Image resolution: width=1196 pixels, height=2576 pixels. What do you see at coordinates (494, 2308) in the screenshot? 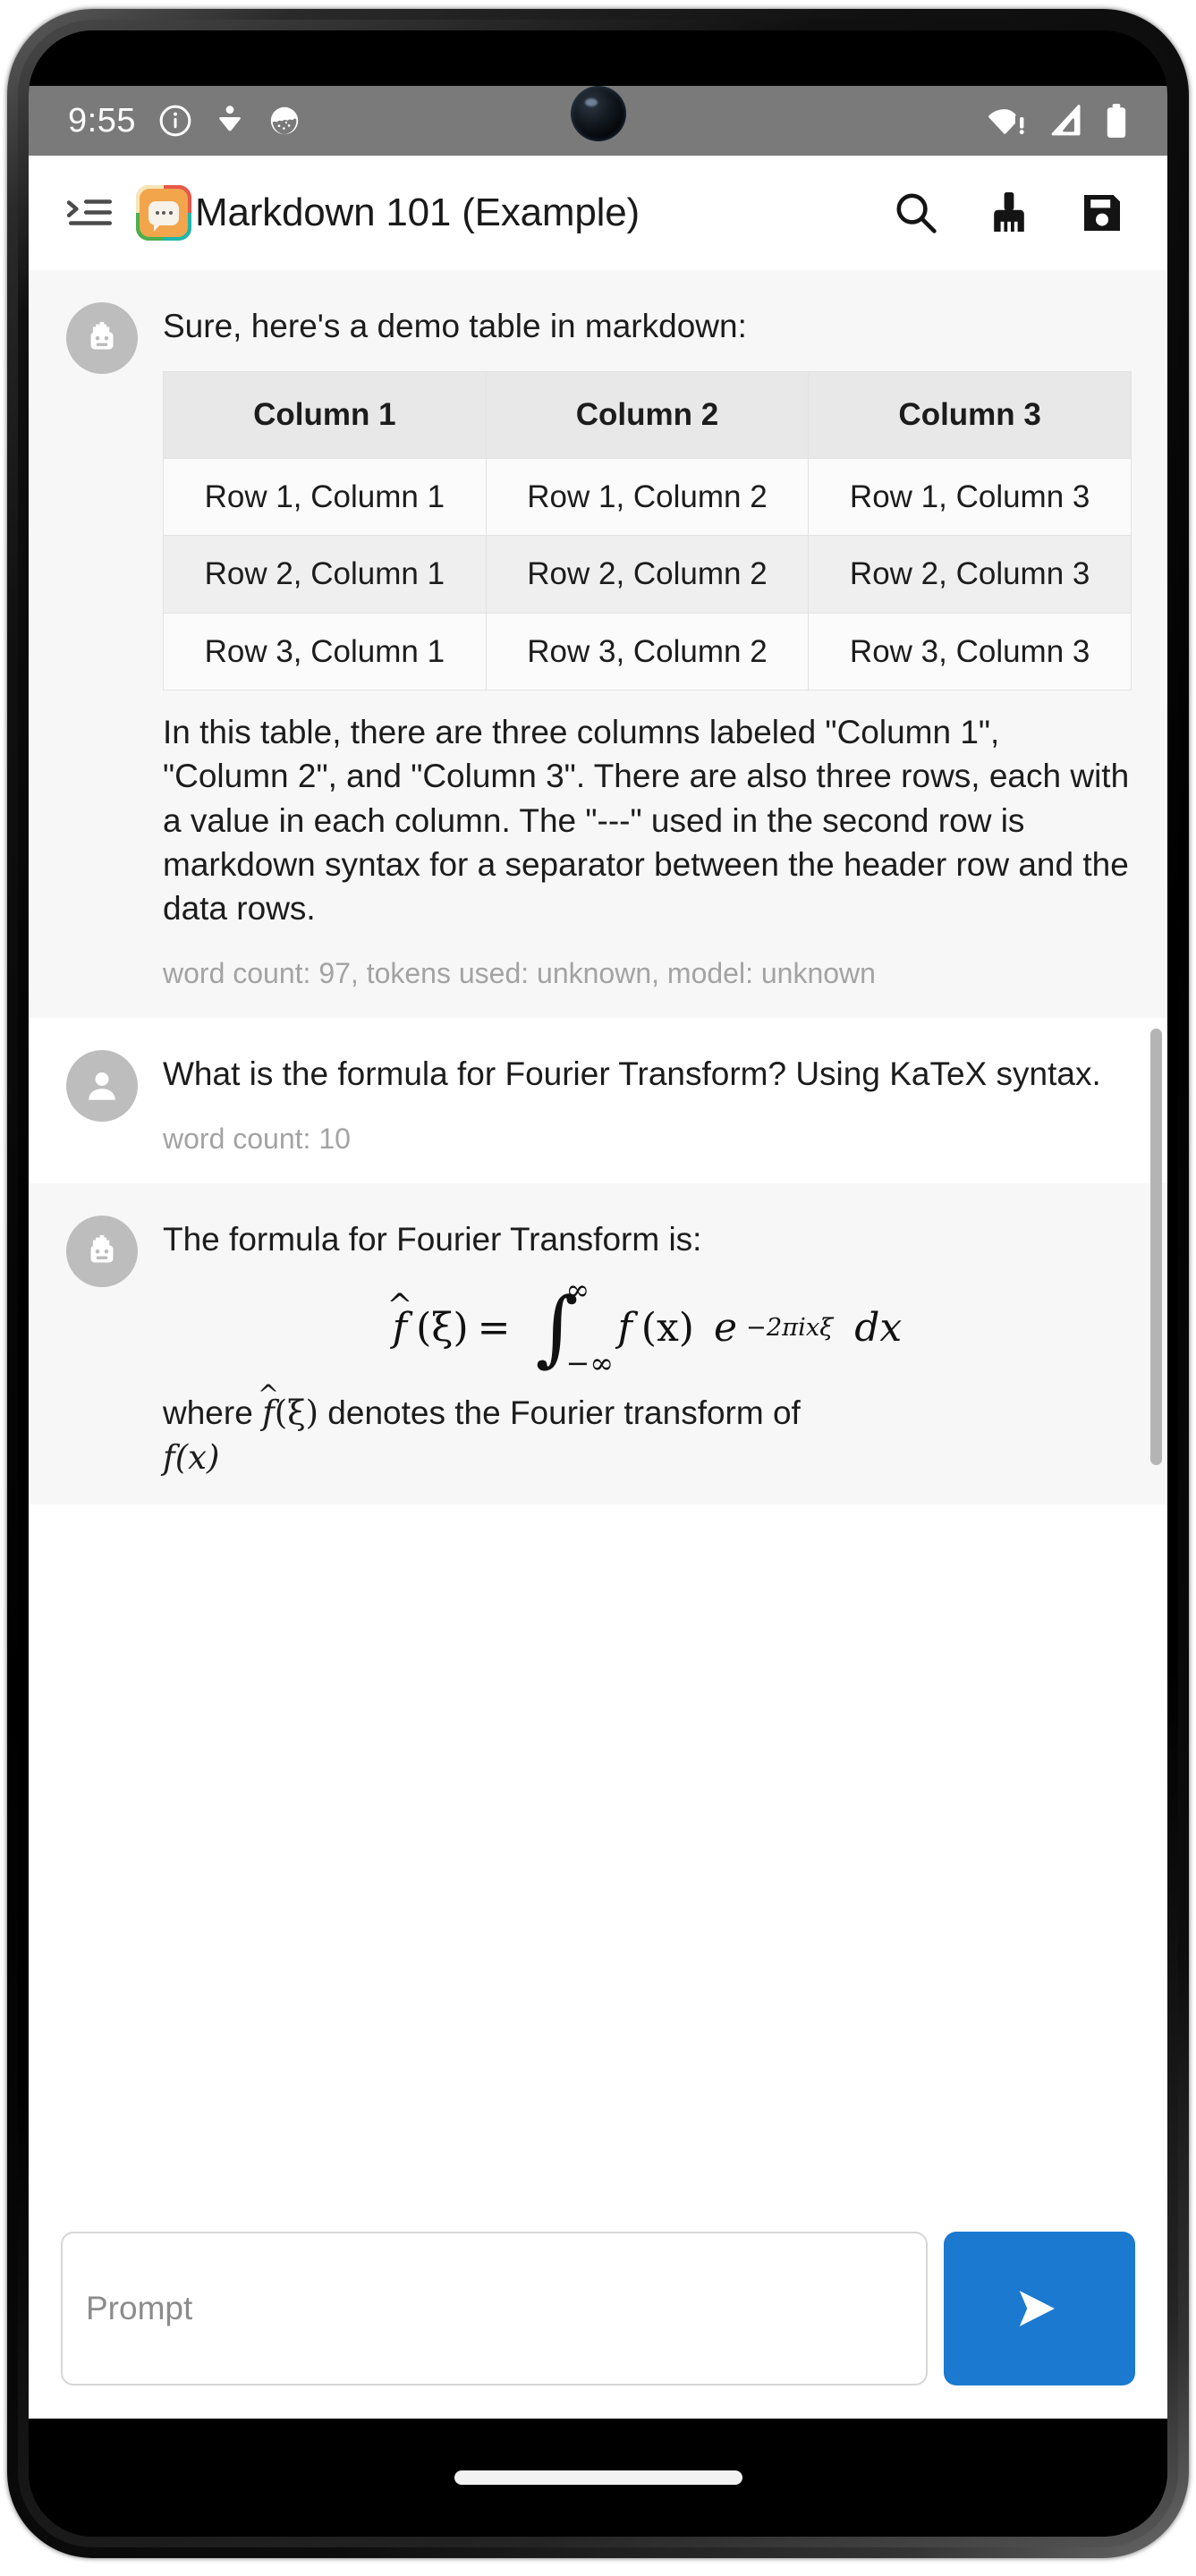
I see `prompt-input` at bounding box center [494, 2308].